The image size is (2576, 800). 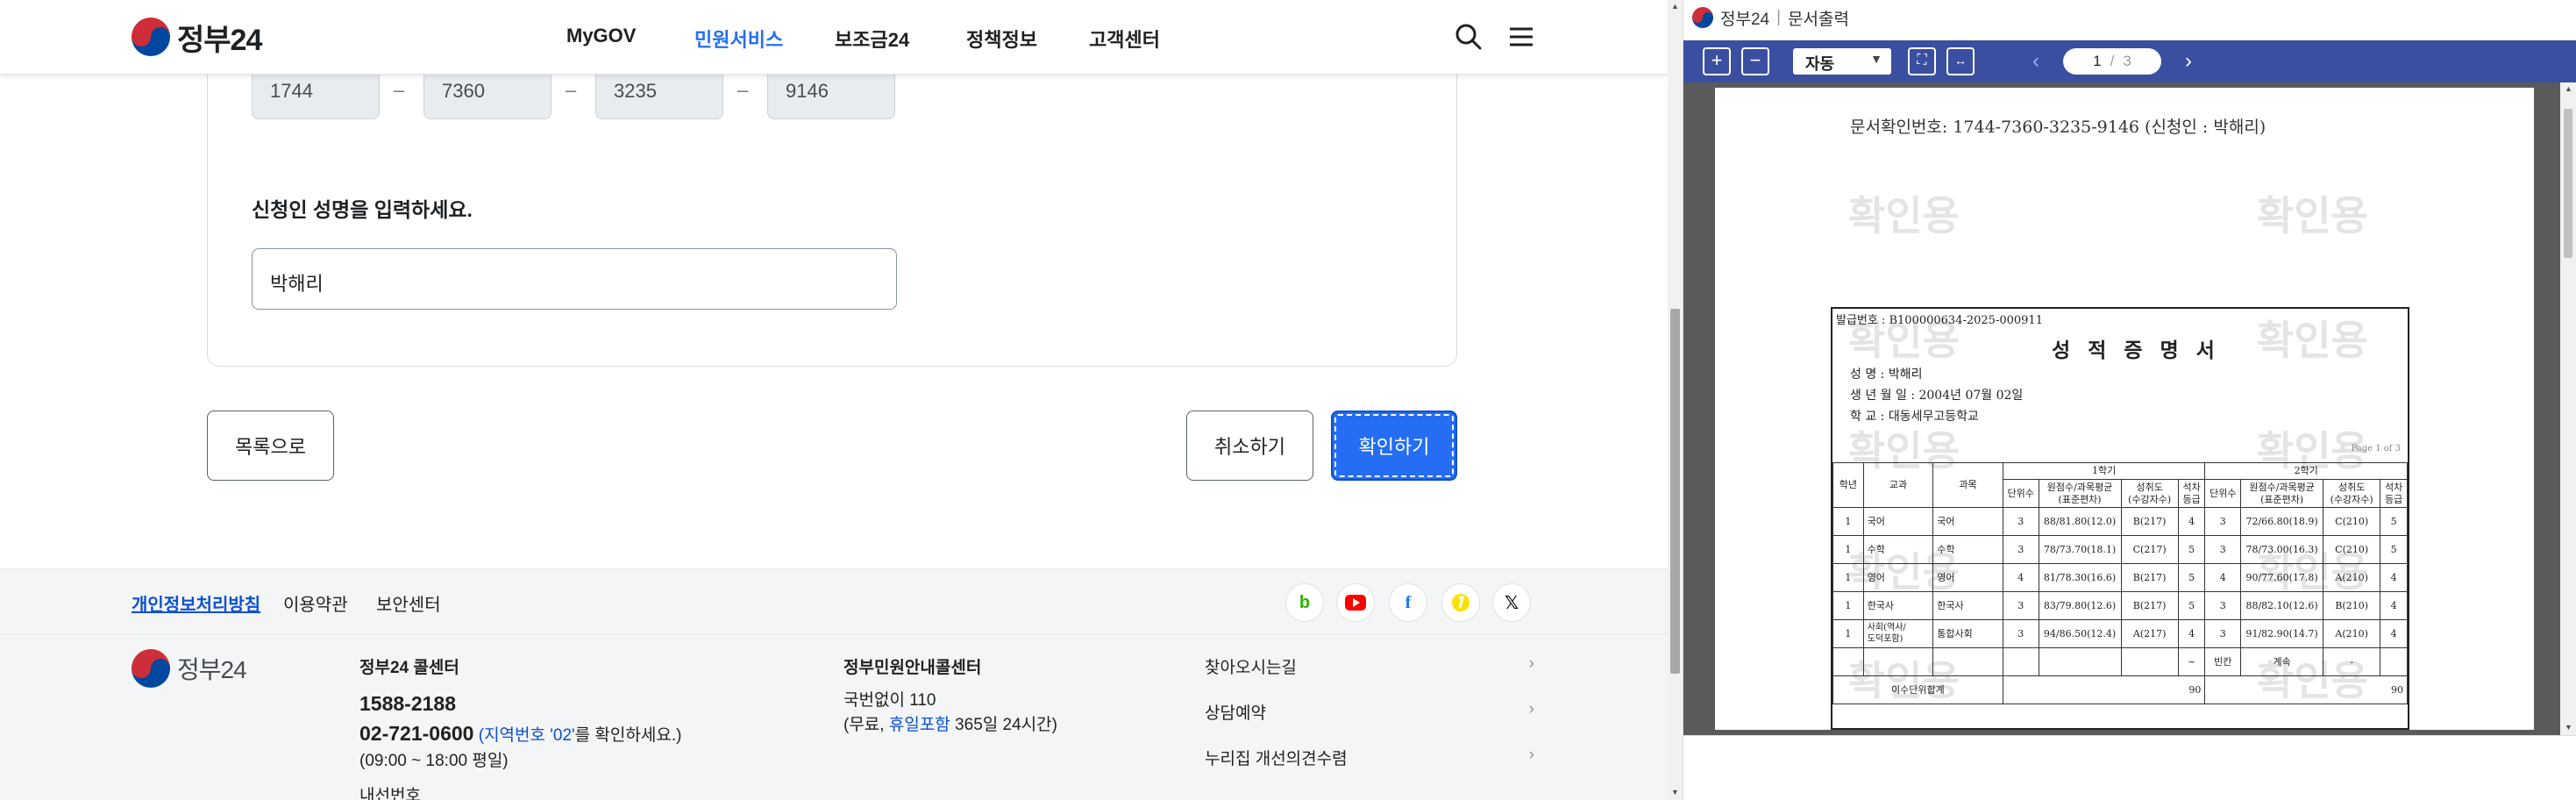 I want to click on table-cell: 90/77.60(17.8), so click(x=2282, y=578).